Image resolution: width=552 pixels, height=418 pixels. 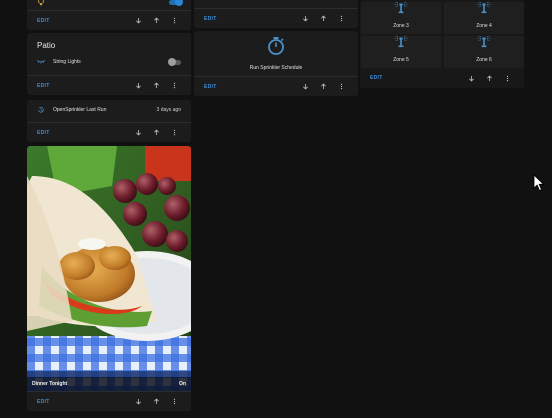 I want to click on timer-icon, so click(x=276, y=48).